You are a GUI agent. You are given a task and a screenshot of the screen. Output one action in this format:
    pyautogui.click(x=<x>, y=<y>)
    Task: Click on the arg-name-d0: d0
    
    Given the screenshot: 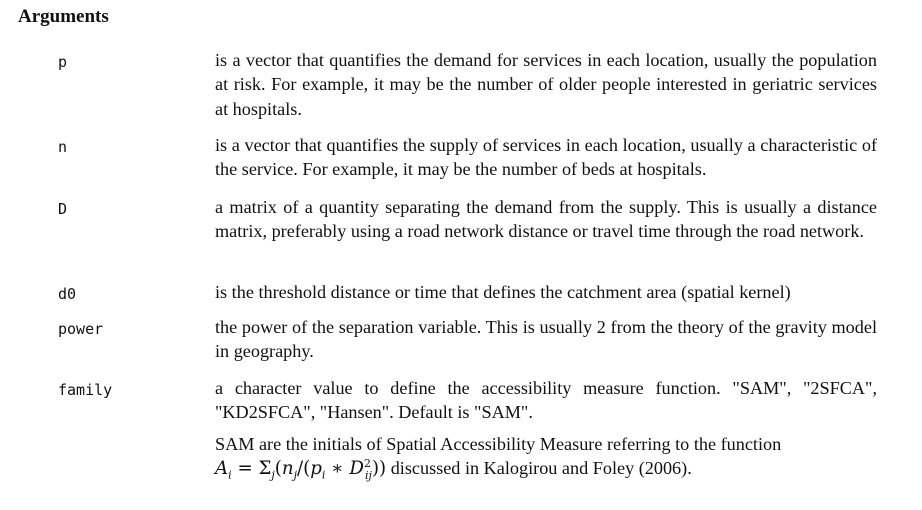 What is the action you would take?
    pyautogui.click(x=67, y=294)
    